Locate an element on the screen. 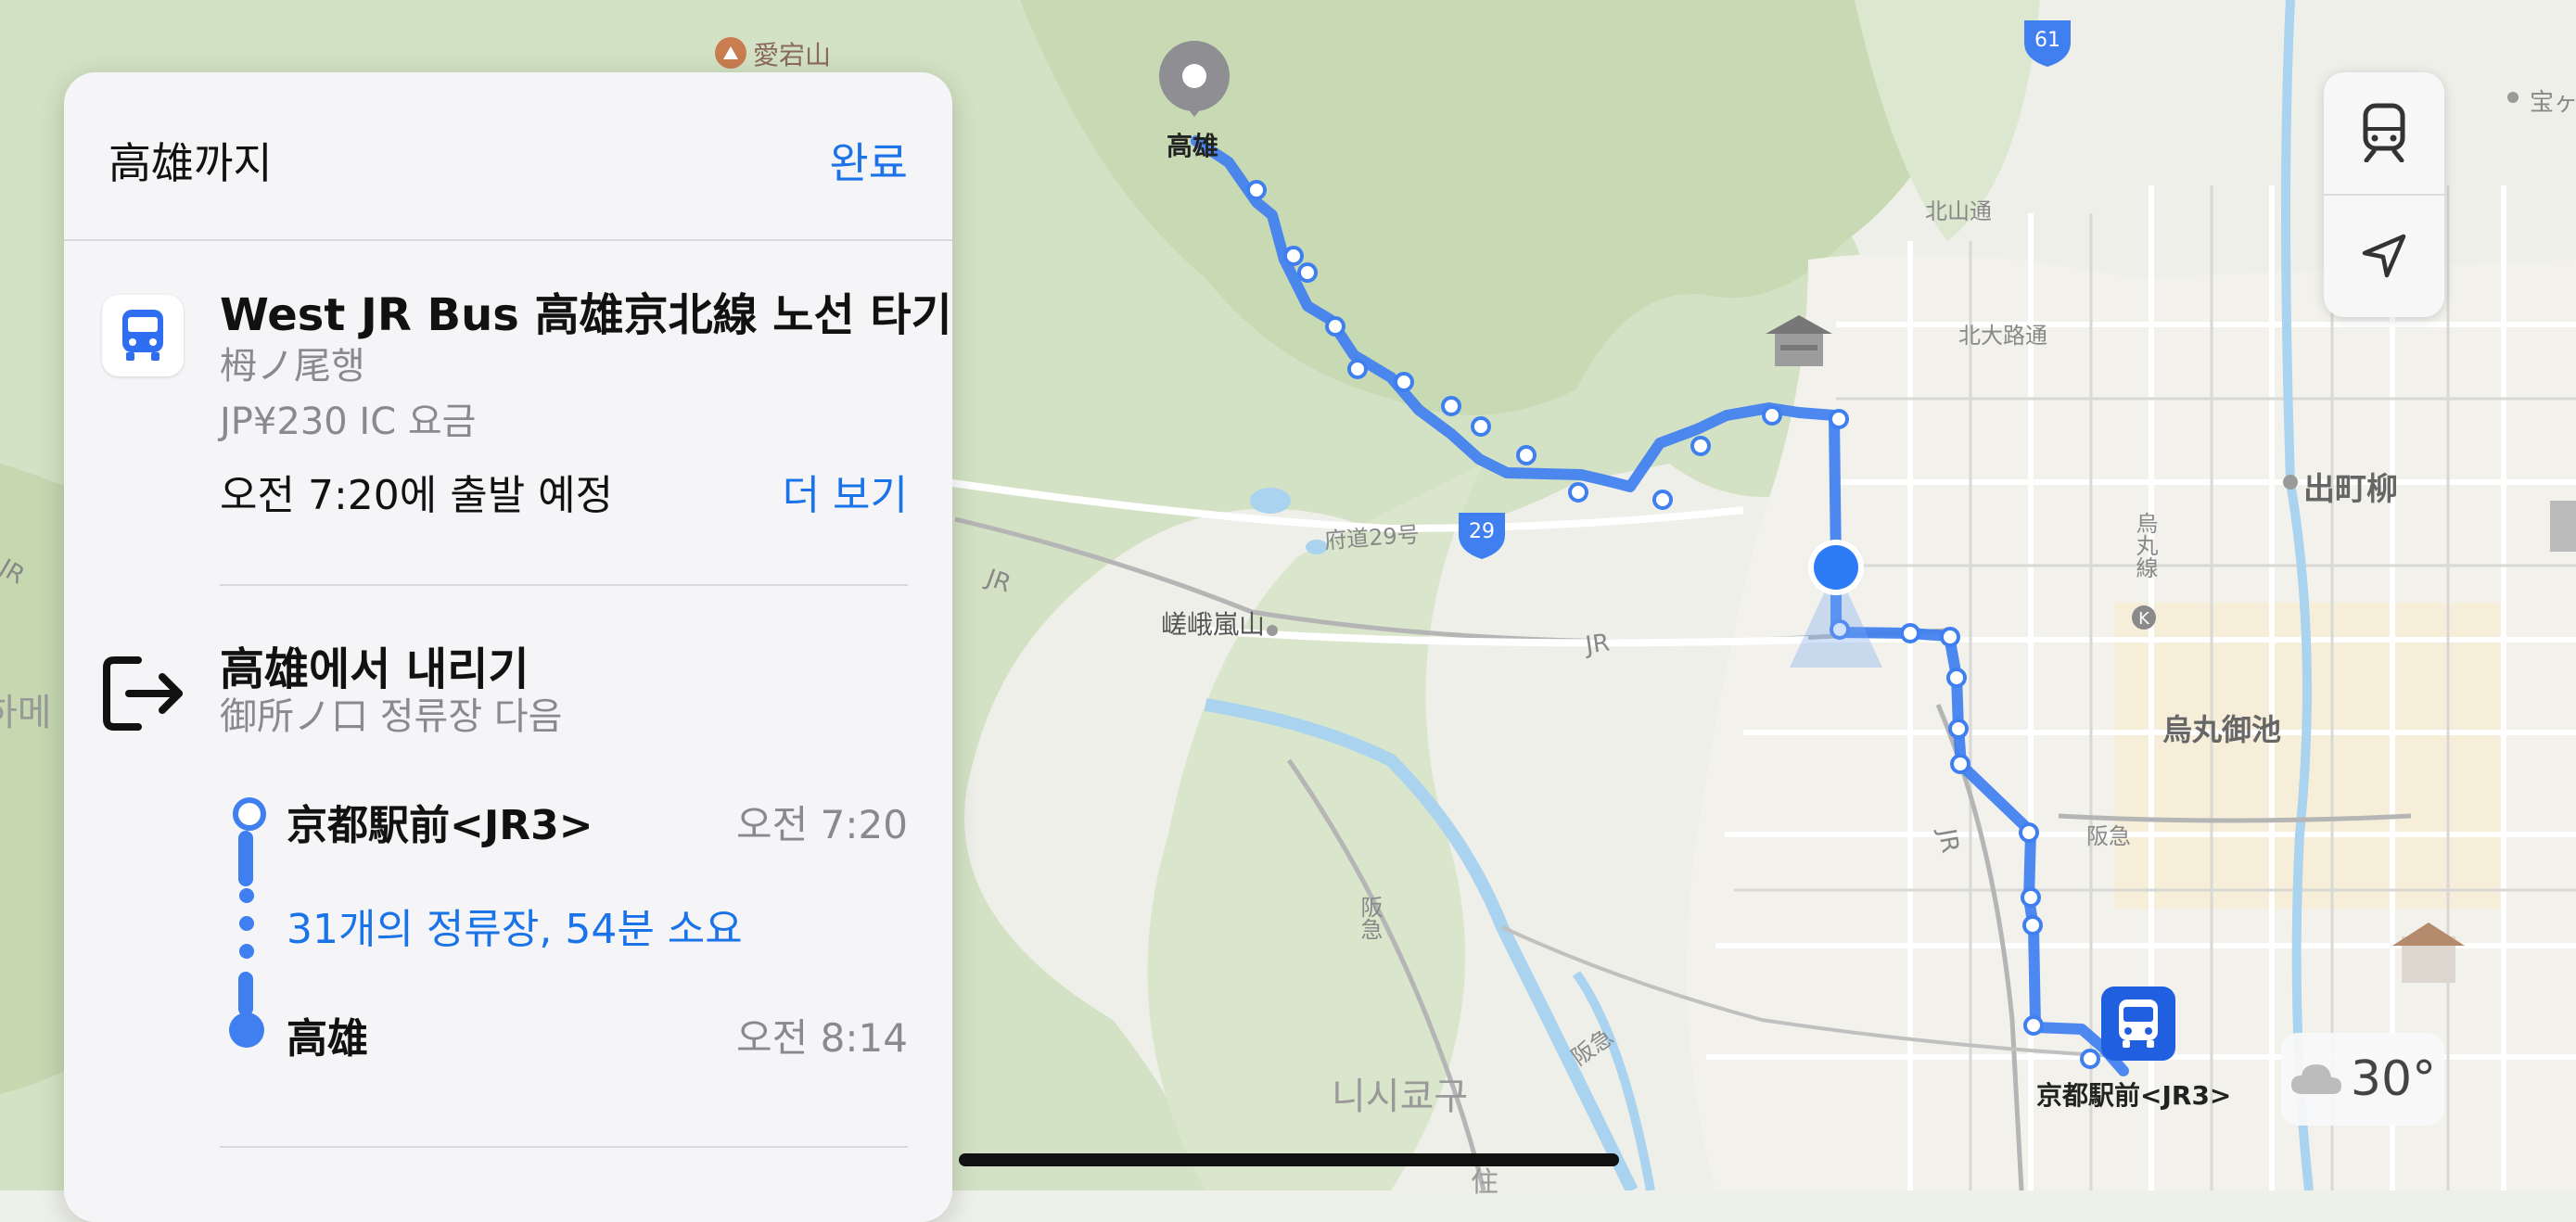 Image resolution: width=2576 pixels, height=1222 pixels. more-button: 더 보기 is located at coordinates (846, 491).